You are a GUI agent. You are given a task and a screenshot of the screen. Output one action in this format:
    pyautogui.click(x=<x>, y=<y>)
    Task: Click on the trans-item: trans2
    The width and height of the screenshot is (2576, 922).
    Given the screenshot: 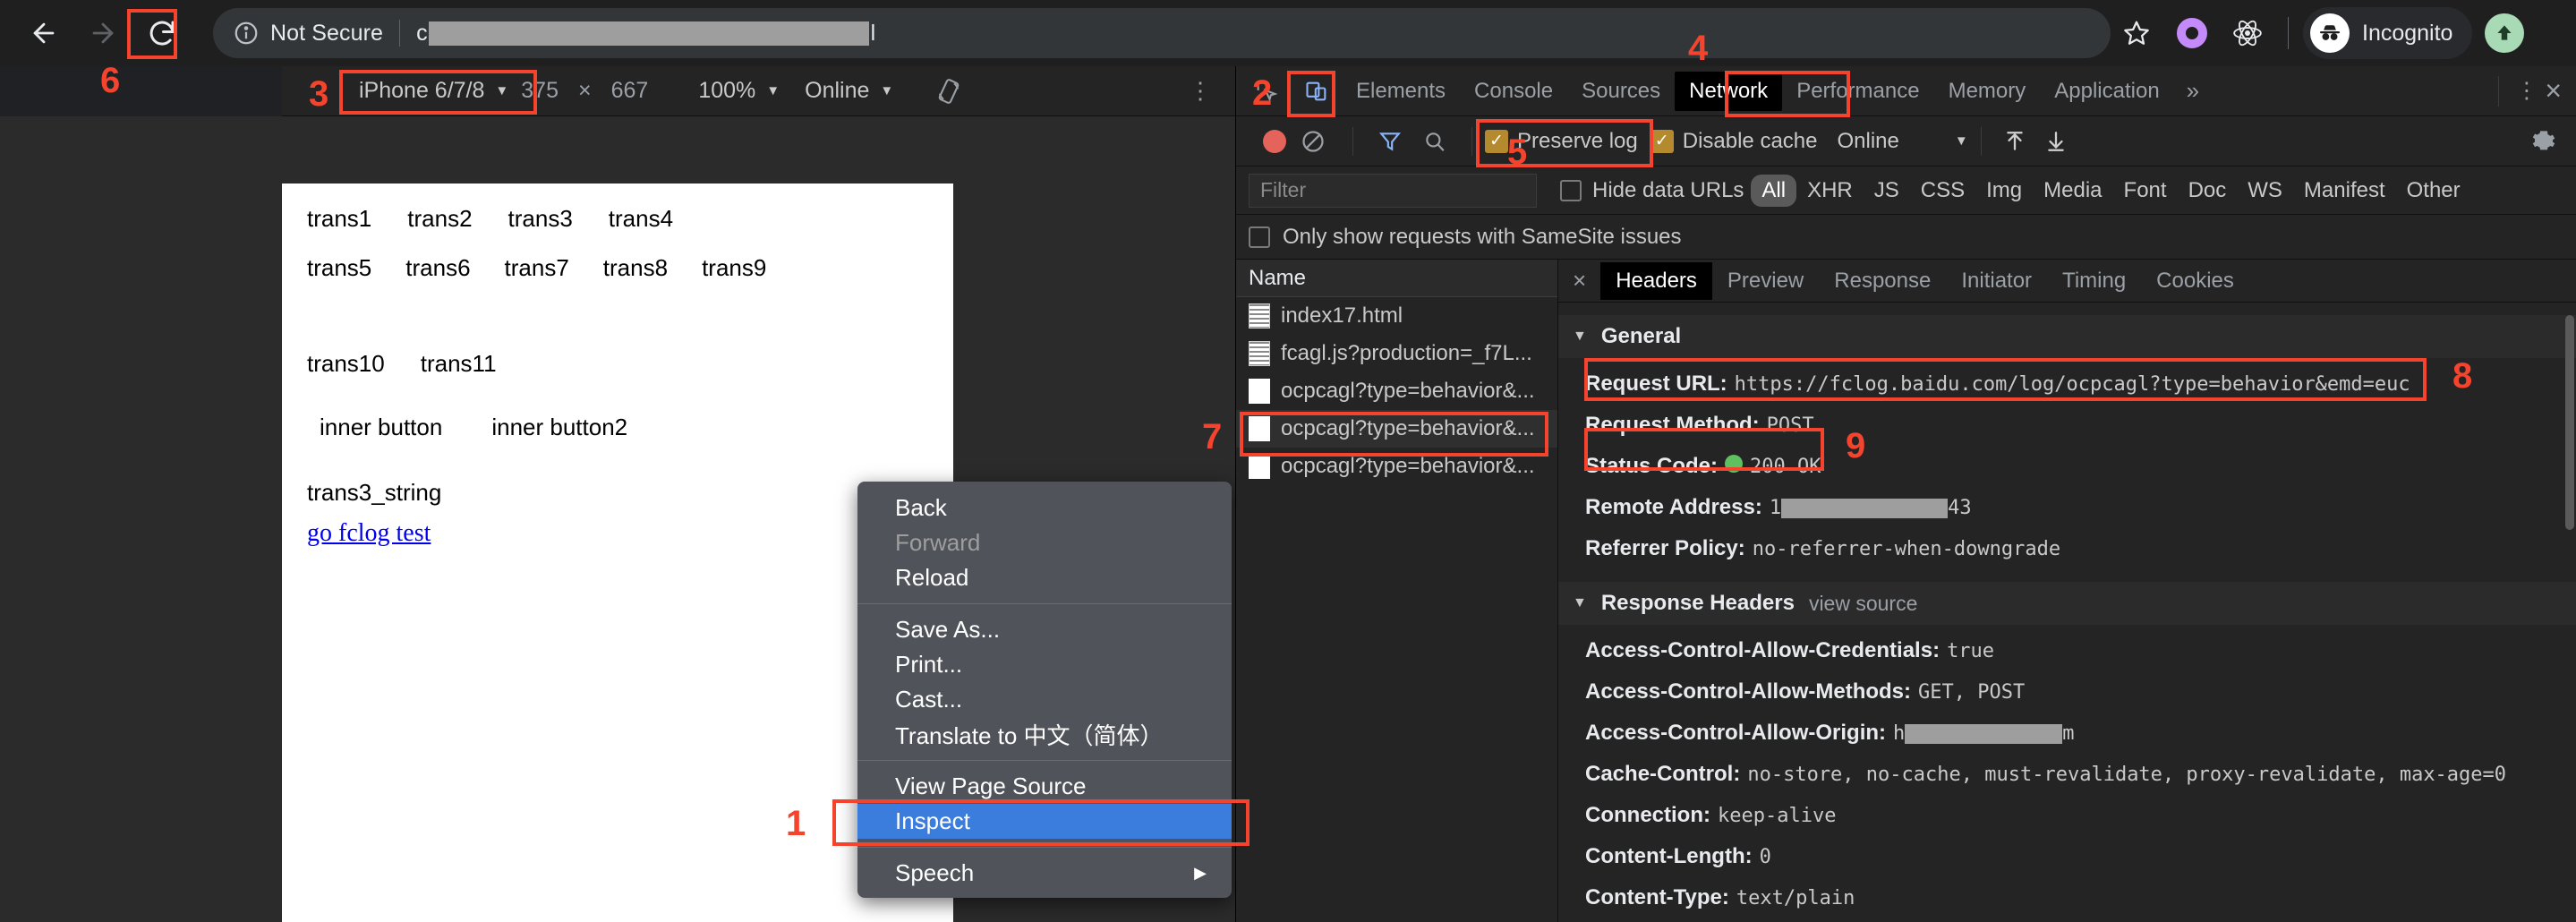 What is the action you would take?
    pyautogui.click(x=439, y=219)
    